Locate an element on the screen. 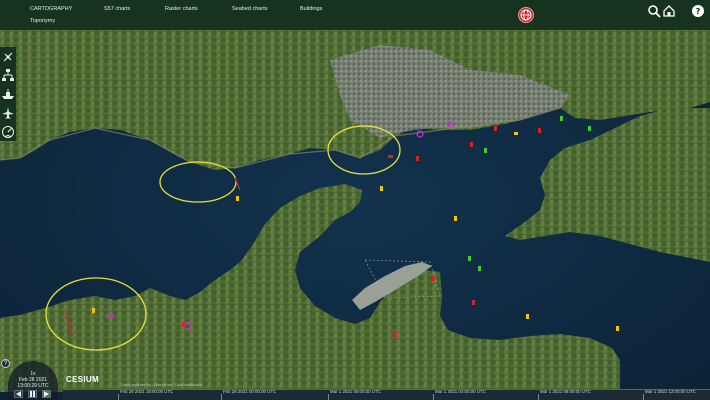  menu-toponymy: Toponymy is located at coordinates (42, 21).